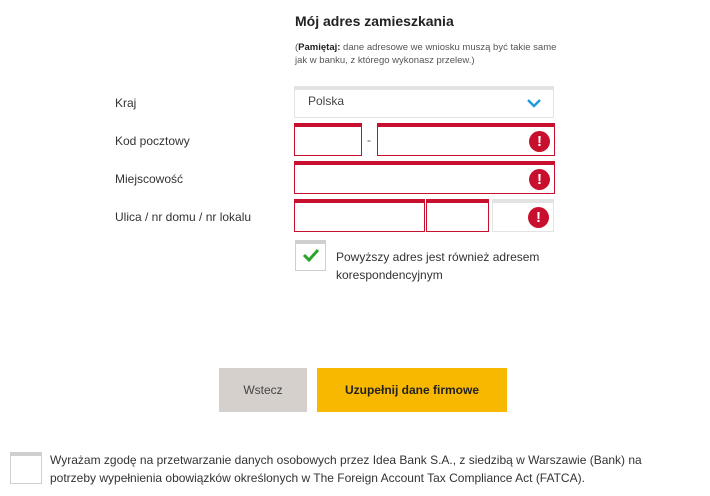 The image size is (710, 496). I want to click on postal-code-part1-input, so click(328, 139).